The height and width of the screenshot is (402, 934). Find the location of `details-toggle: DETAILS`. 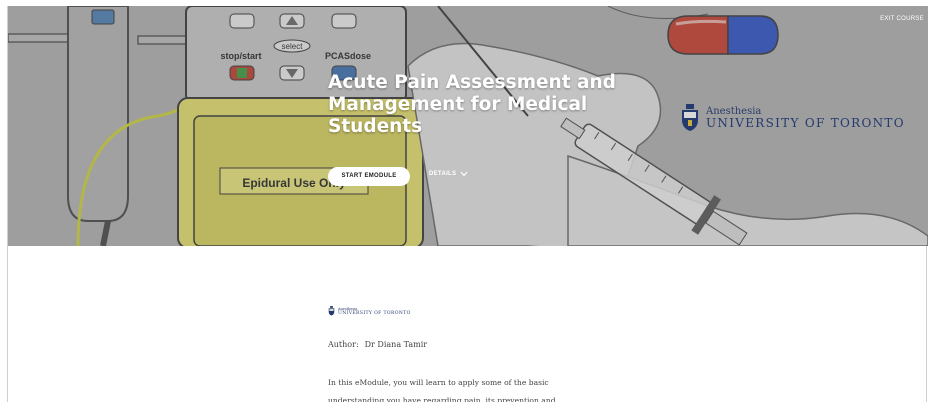

details-toggle: DETAILS is located at coordinates (448, 174).